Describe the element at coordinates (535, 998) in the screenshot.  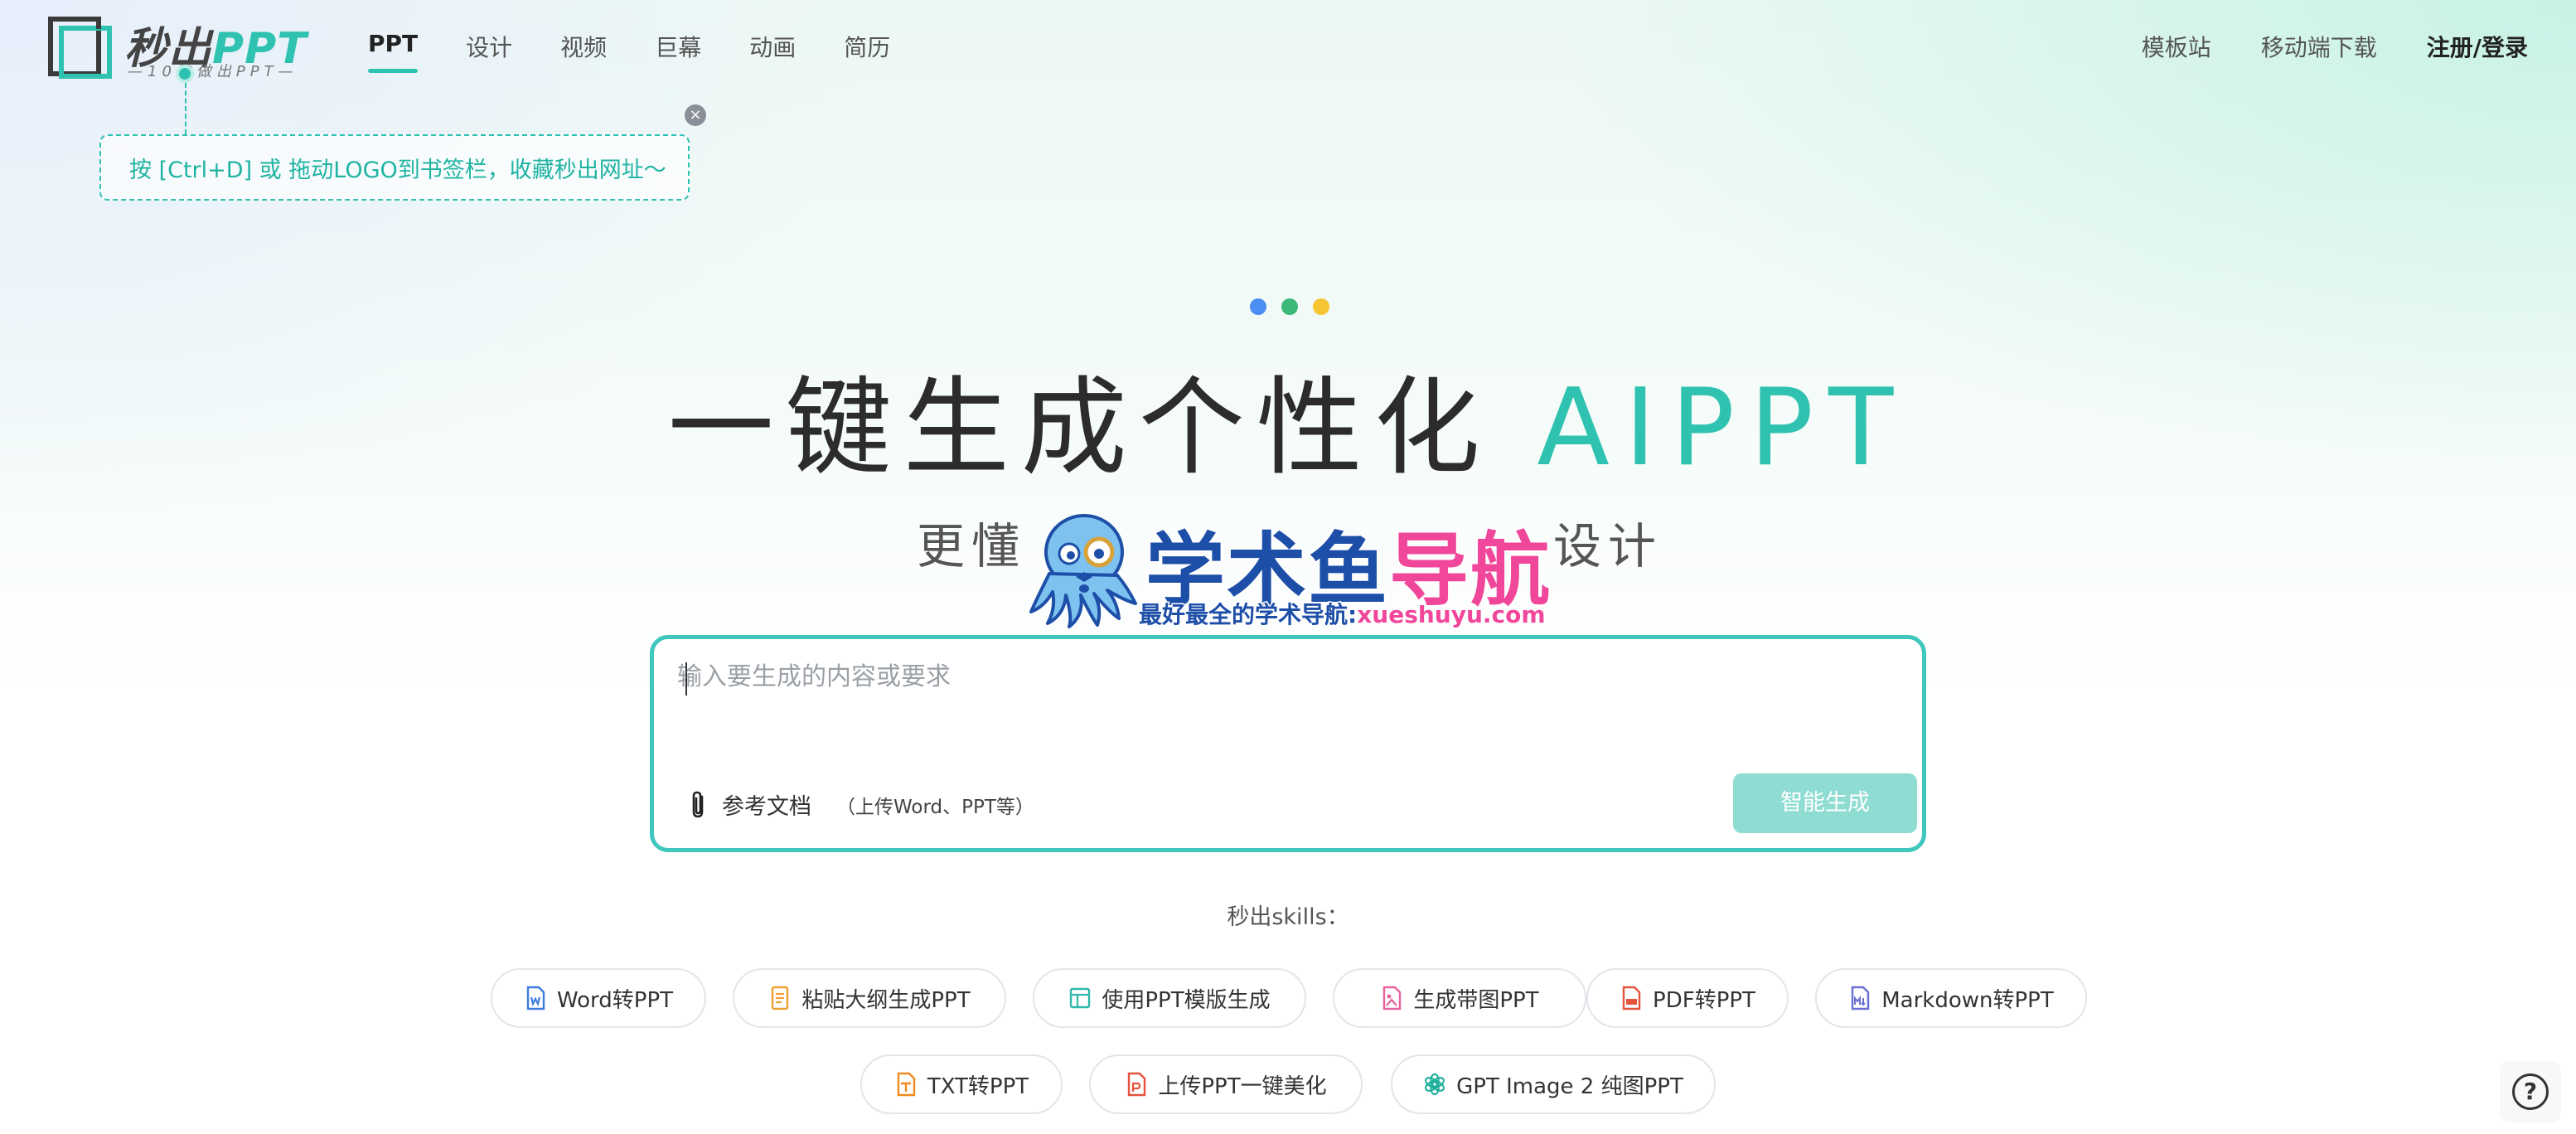
I see `word-doc-icon` at that location.